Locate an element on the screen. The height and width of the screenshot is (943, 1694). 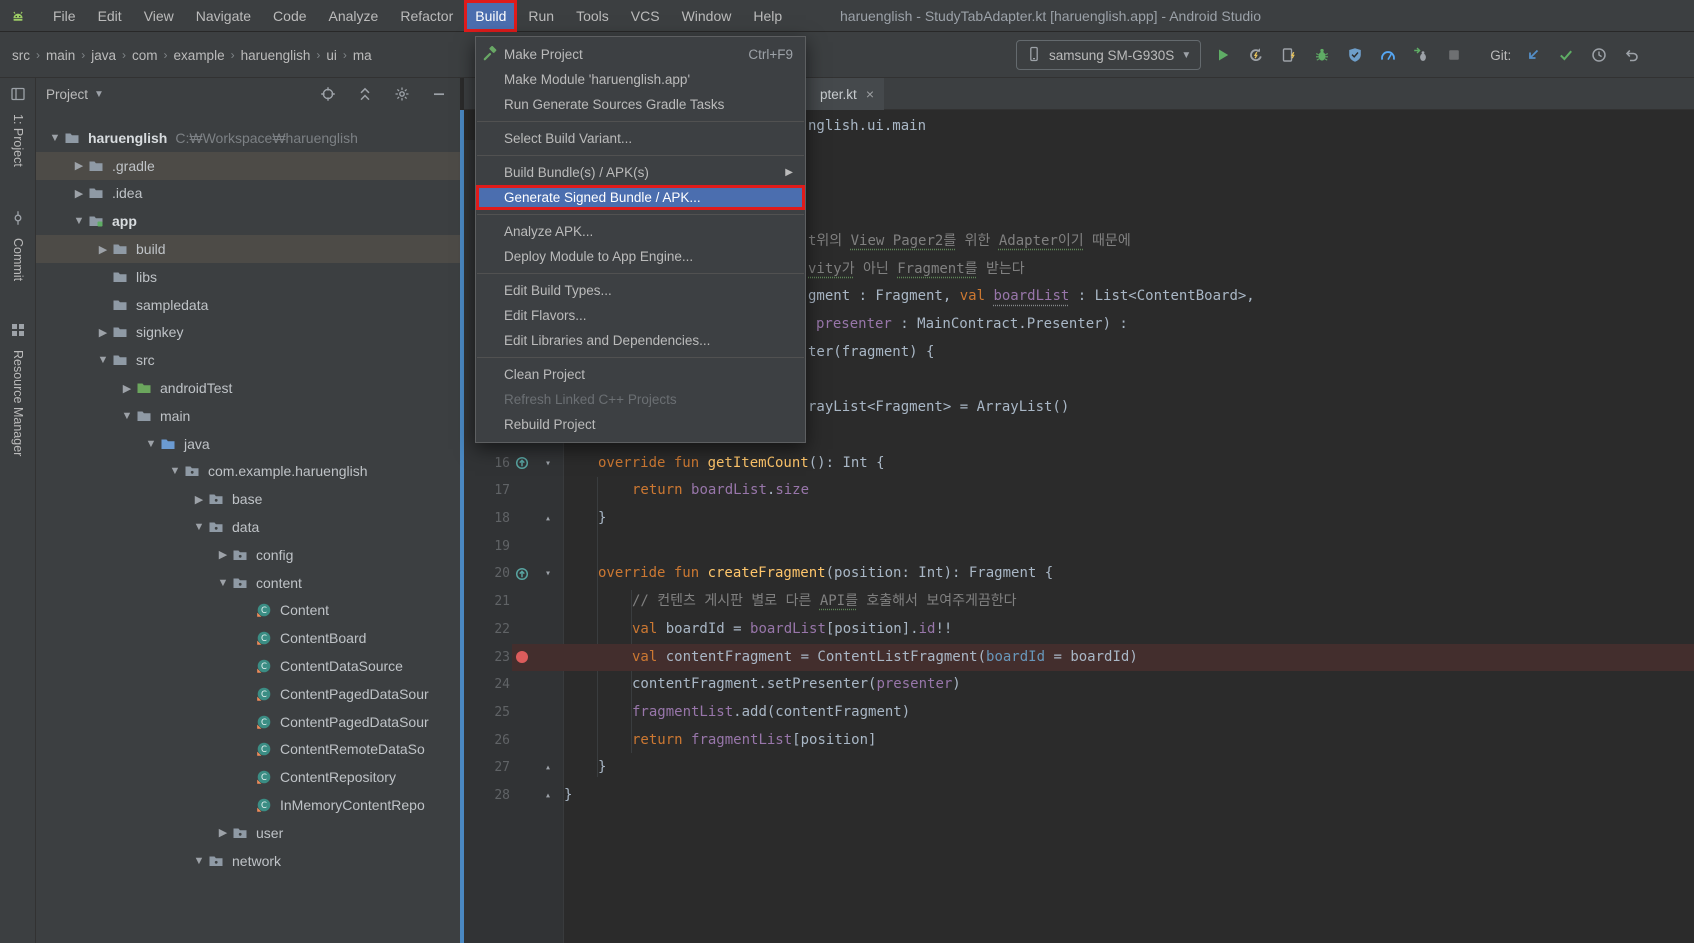
run-button is located at coordinates (1223, 55).